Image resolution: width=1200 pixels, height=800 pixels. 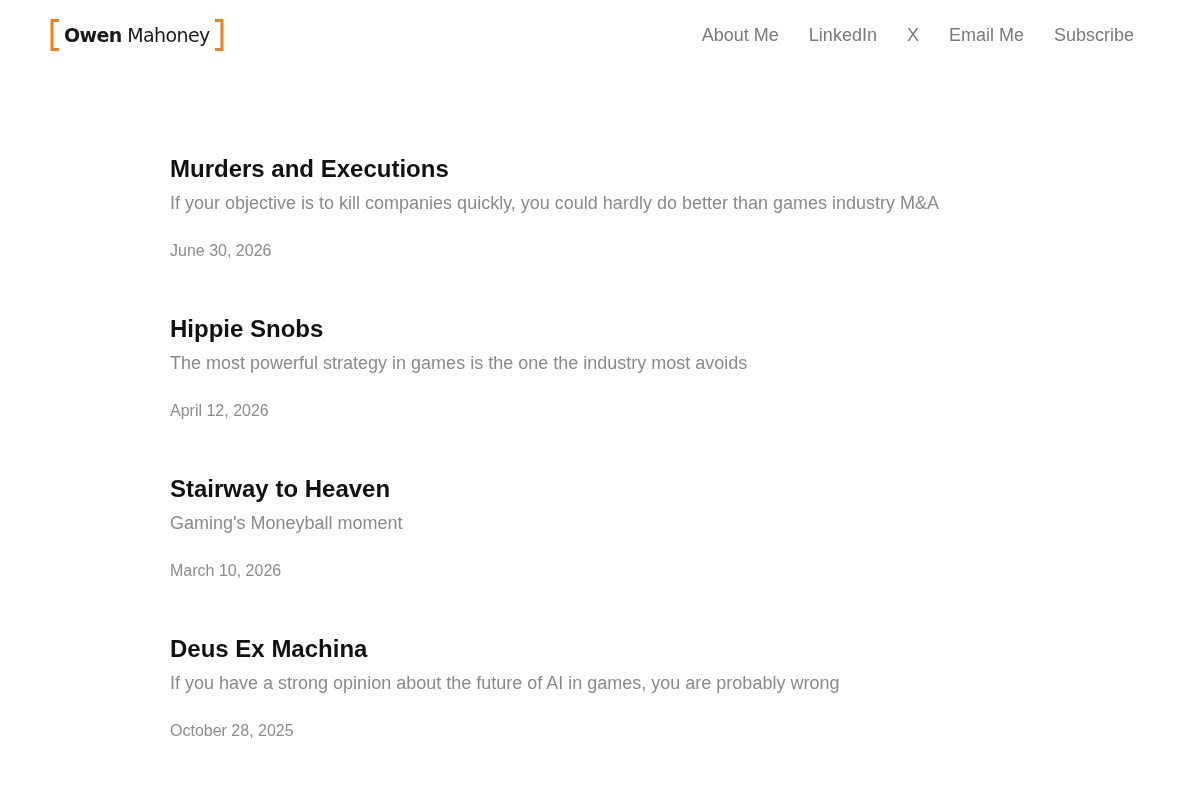 What do you see at coordinates (247, 329) in the screenshot?
I see `post-title-link: Hippie Snobs` at bounding box center [247, 329].